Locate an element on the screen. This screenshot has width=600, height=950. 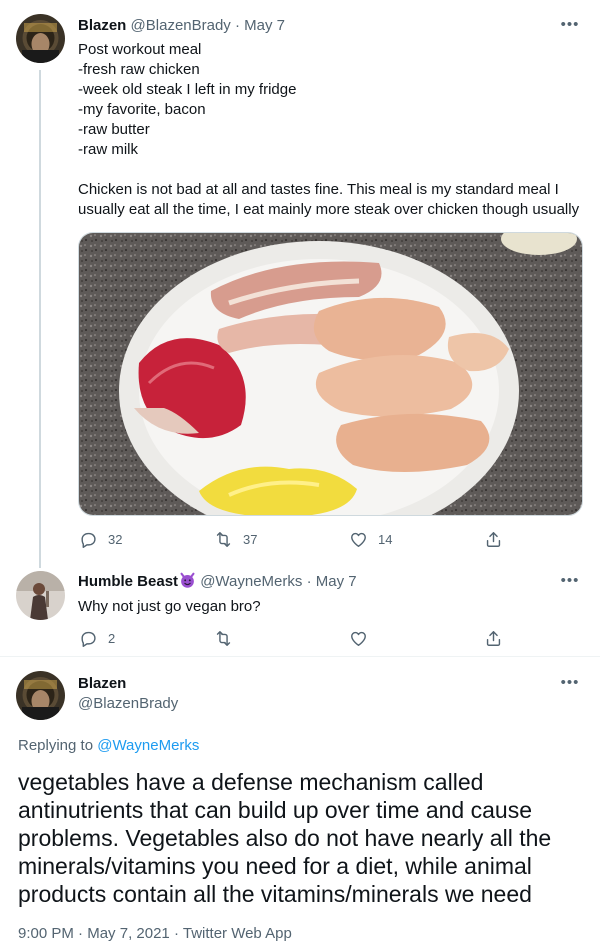
reply-count: 32 is located at coordinates (115, 539).